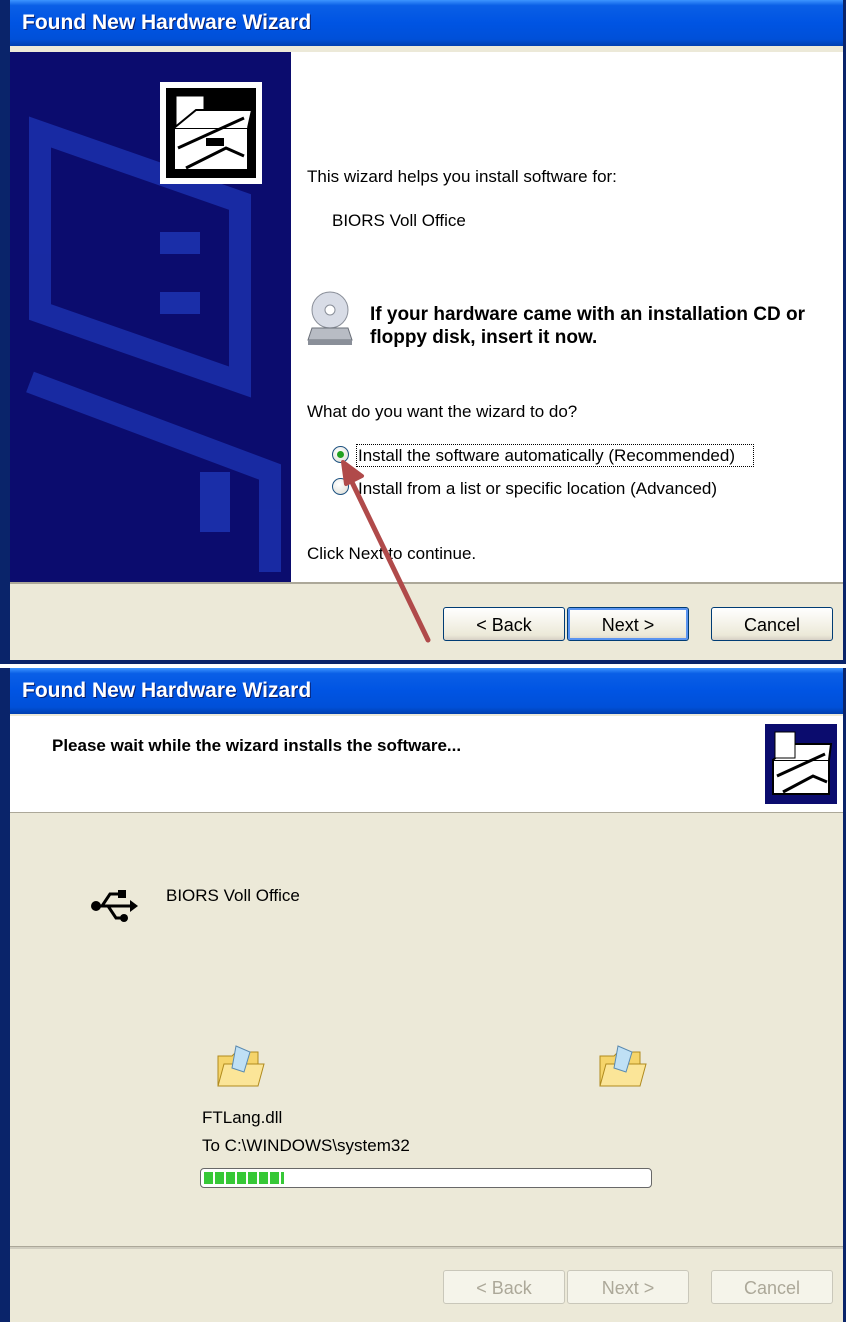 This screenshot has width=846, height=1322. What do you see at coordinates (340, 486) in the screenshot?
I see `radio-install-from-list` at bounding box center [340, 486].